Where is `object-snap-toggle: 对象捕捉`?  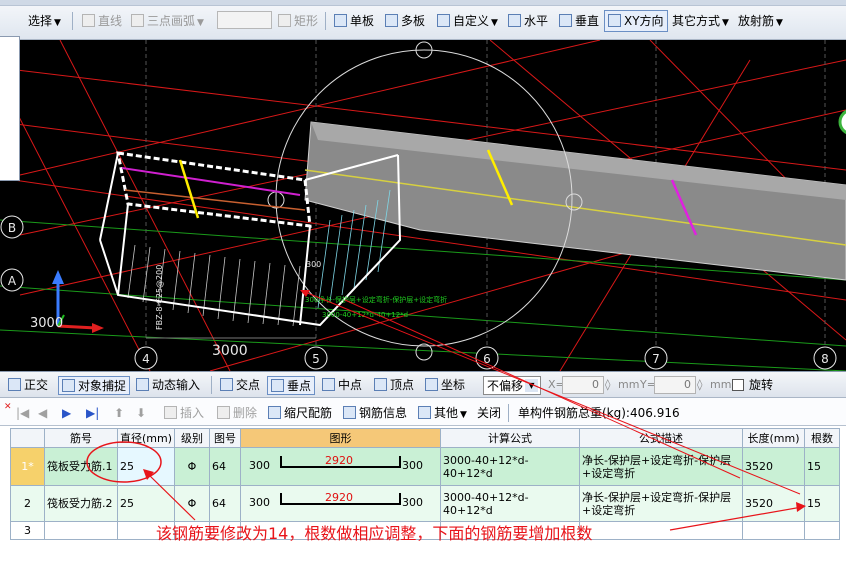
object-snap-toggle: 对象捕捉 is located at coordinates (94, 385).